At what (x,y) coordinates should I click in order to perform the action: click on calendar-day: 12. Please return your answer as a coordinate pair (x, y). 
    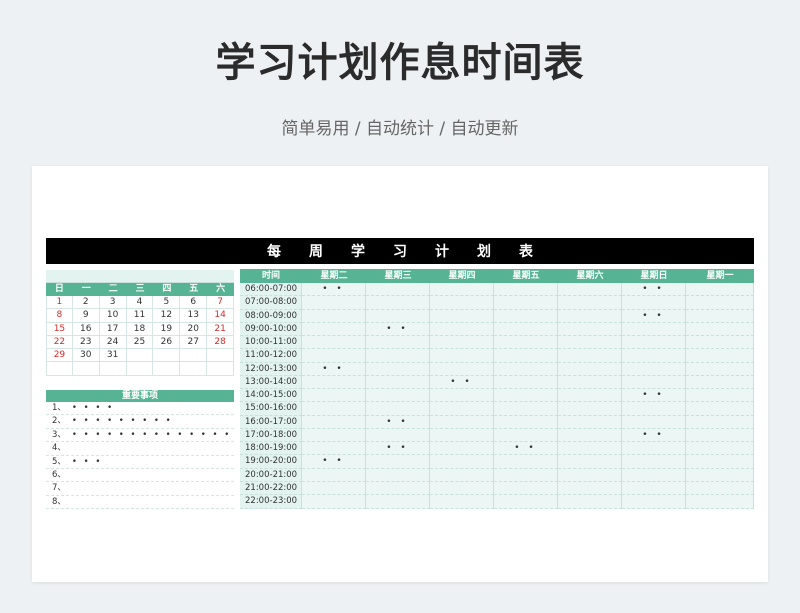
    Looking at the image, I should click on (167, 316).